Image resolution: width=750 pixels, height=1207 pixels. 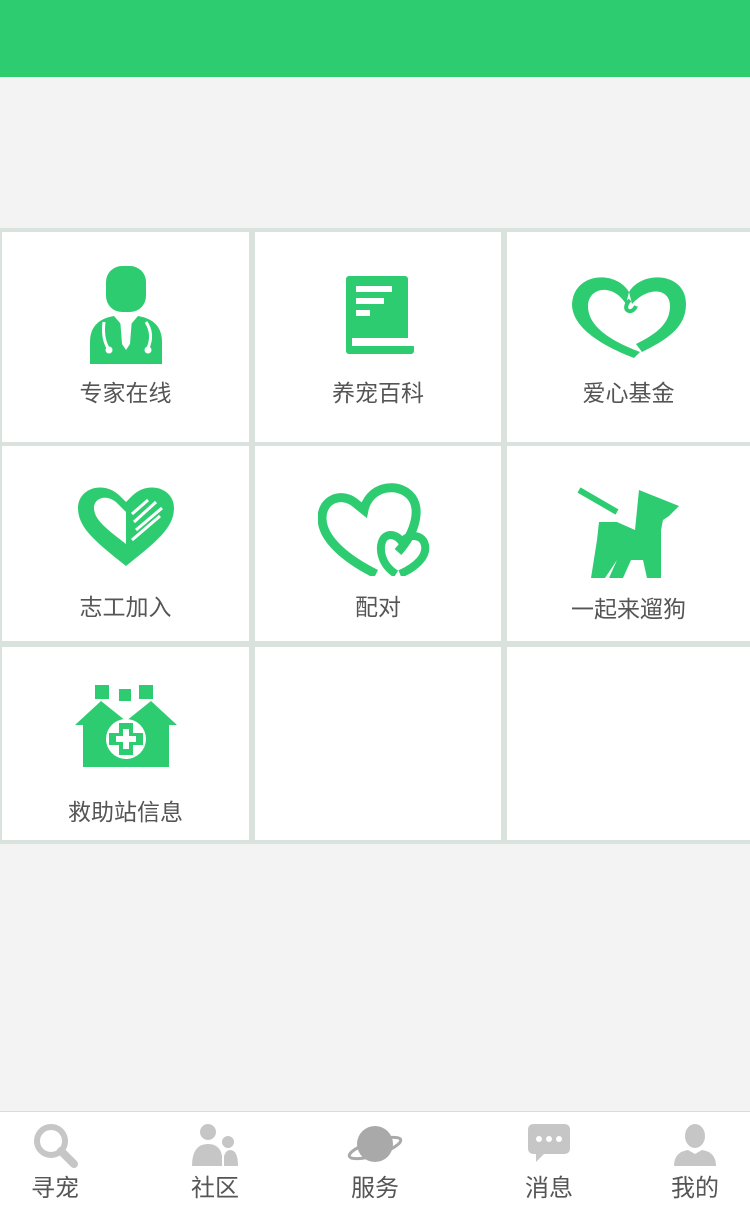 What do you see at coordinates (378, 394) in the screenshot?
I see `service-label: 养宠百科` at bounding box center [378, 394].